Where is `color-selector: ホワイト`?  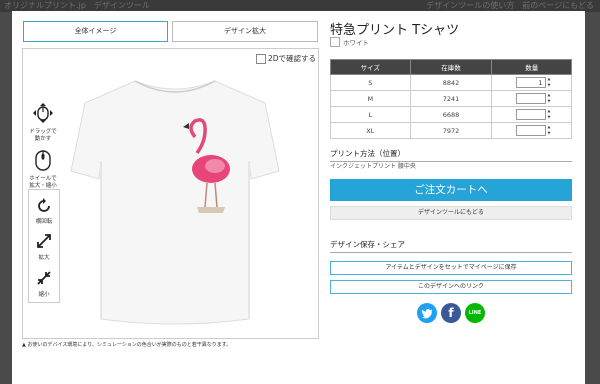 color-selector: ホワイト is located at coordinates (349, 42).